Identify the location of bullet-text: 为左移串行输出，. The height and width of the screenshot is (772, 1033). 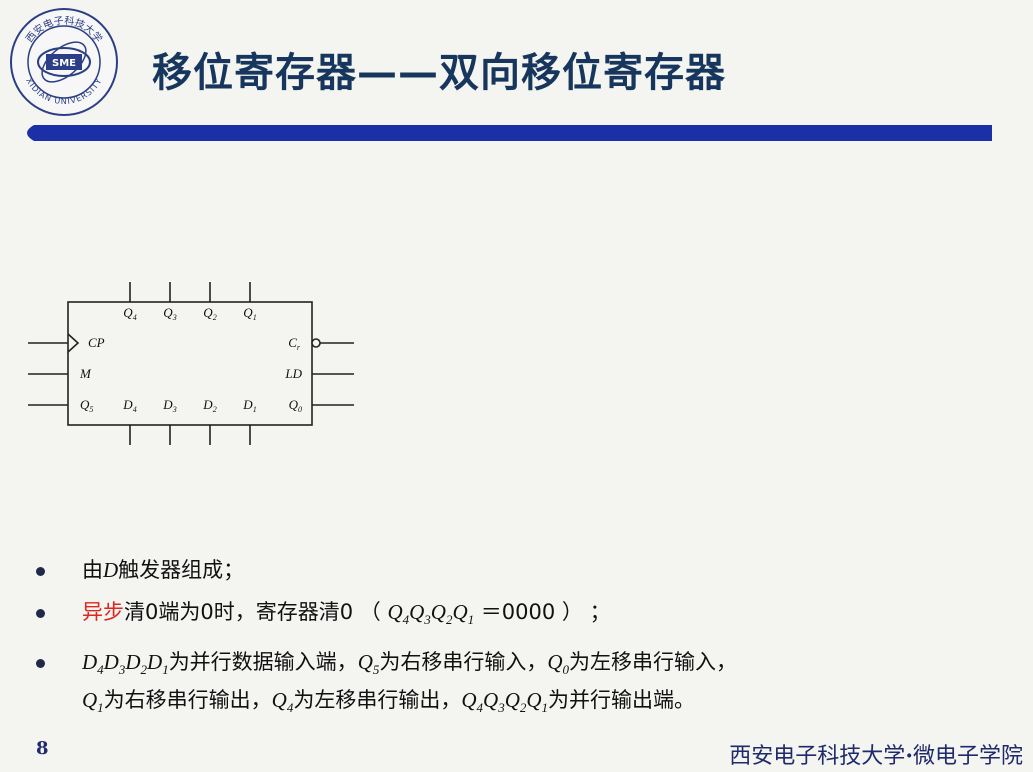
(377, 700).